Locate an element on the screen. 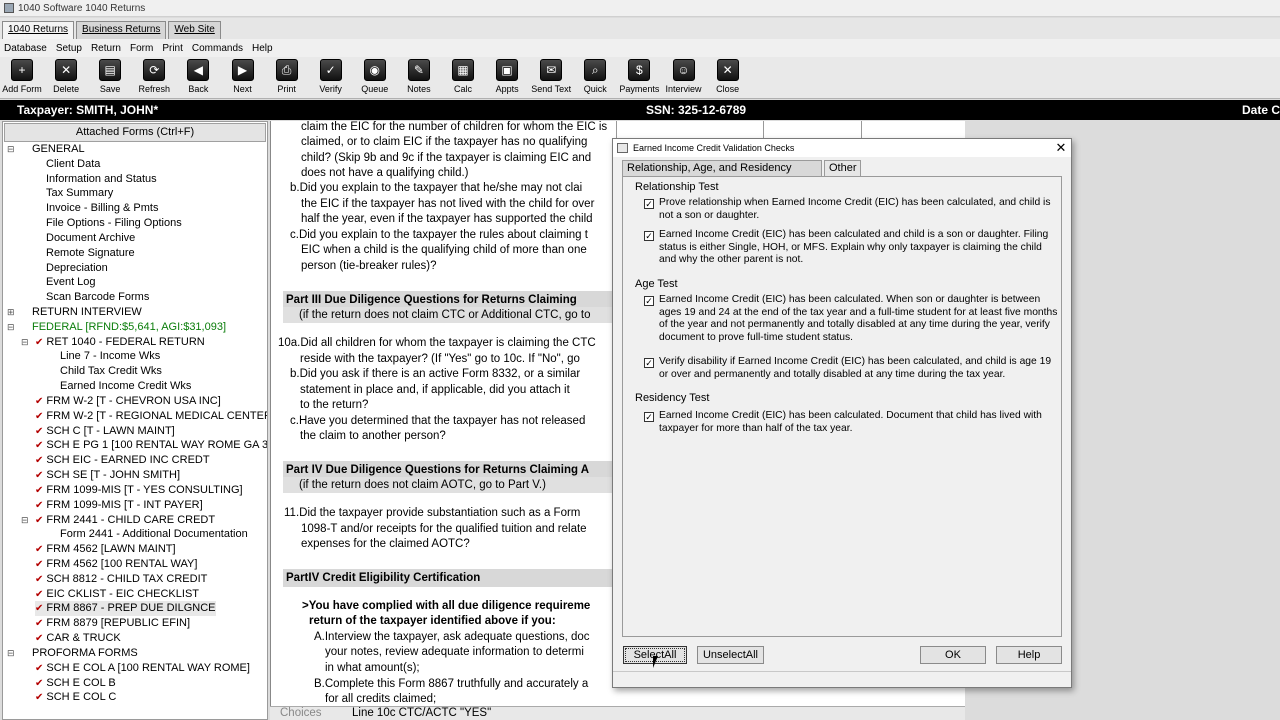 The image size is (1280, 720). queue-button: ◉ Queue is located at coordinates (375, 78).